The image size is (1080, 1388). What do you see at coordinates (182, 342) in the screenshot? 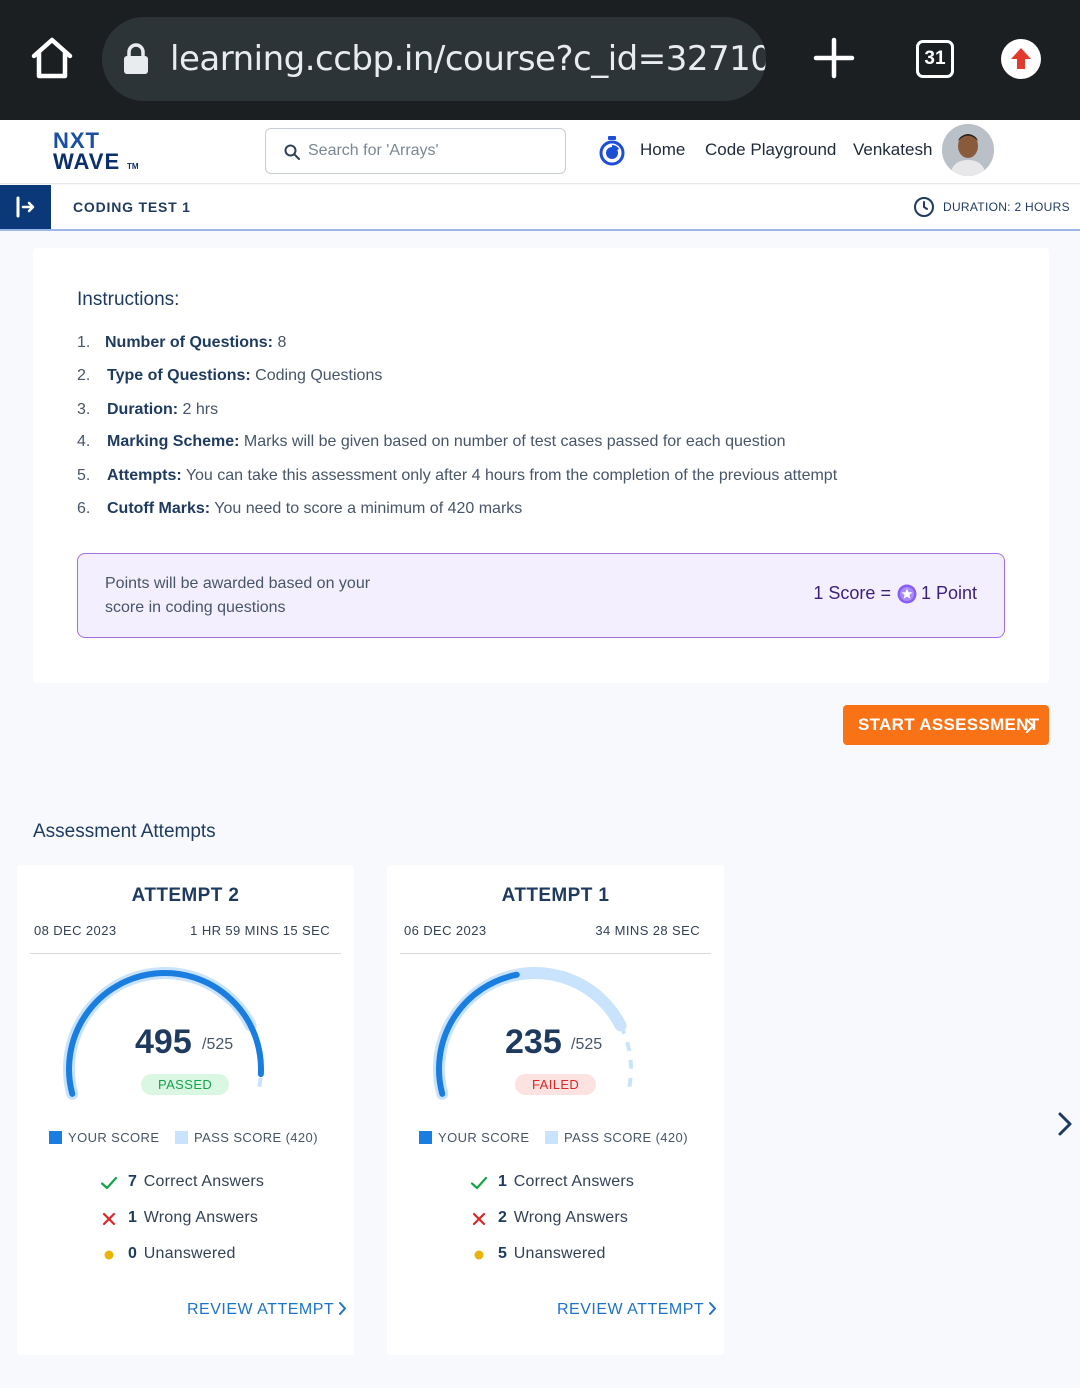
I see `instruction-item: 1. Number of Questions: 8` at bounding box center [182, 342].